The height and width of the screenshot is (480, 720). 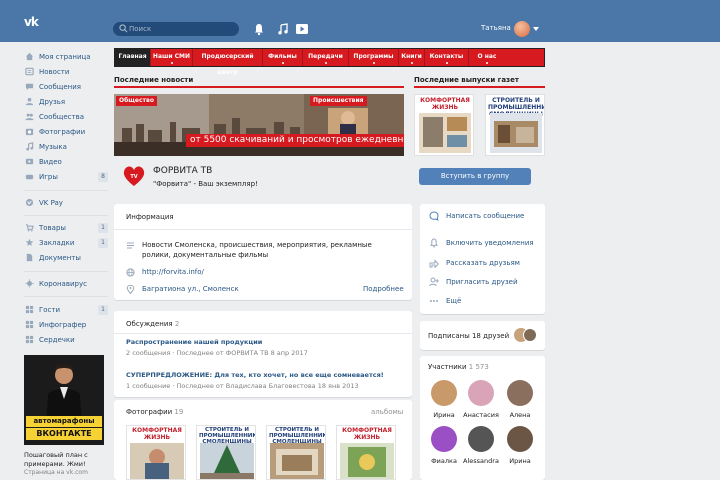 What do you see at coordinates (66, 177) in the screenshot?
I see `sidebar-item-games: Игры 8` at bounding box center [66, 177].